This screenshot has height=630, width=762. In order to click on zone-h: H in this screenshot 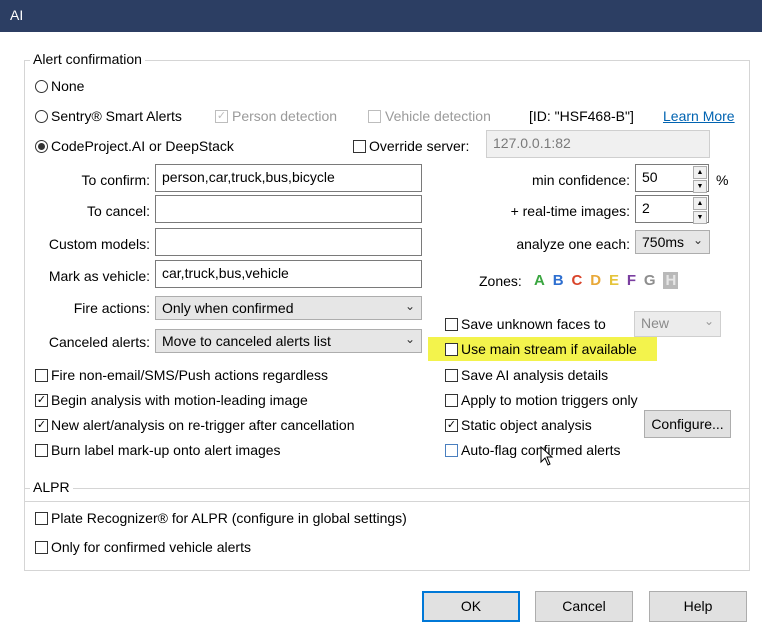, I will do `click(671, 280)`.